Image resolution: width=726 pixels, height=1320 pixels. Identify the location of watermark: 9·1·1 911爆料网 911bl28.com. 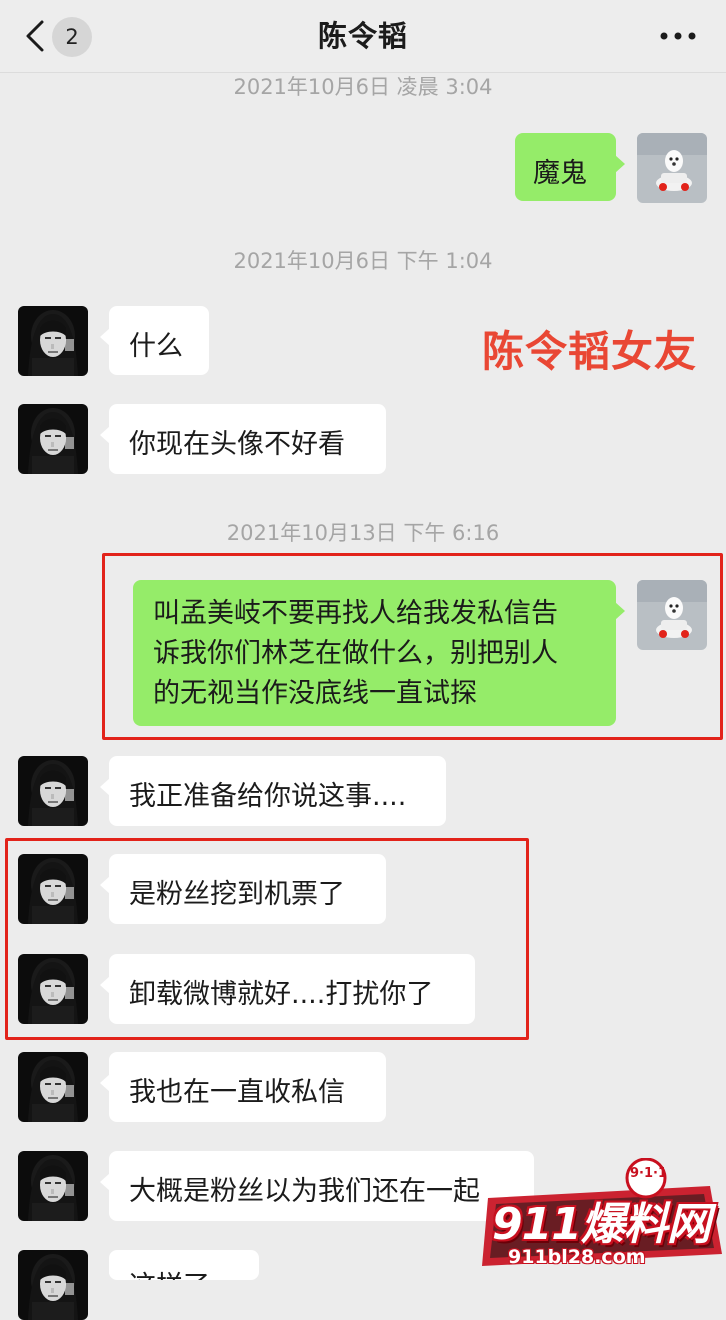
(602, 1219).